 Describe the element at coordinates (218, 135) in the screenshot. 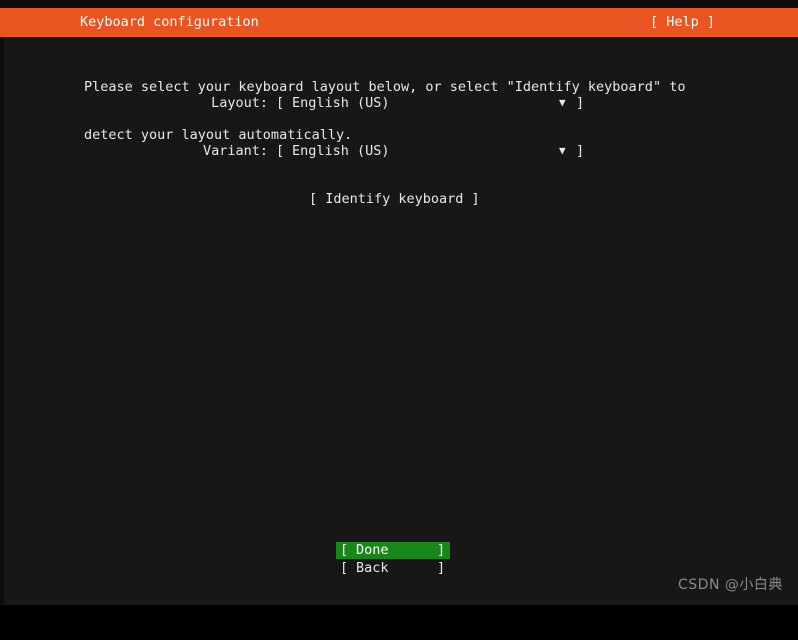

I see `intro-line-2: detect your layout automatically.` at that location.